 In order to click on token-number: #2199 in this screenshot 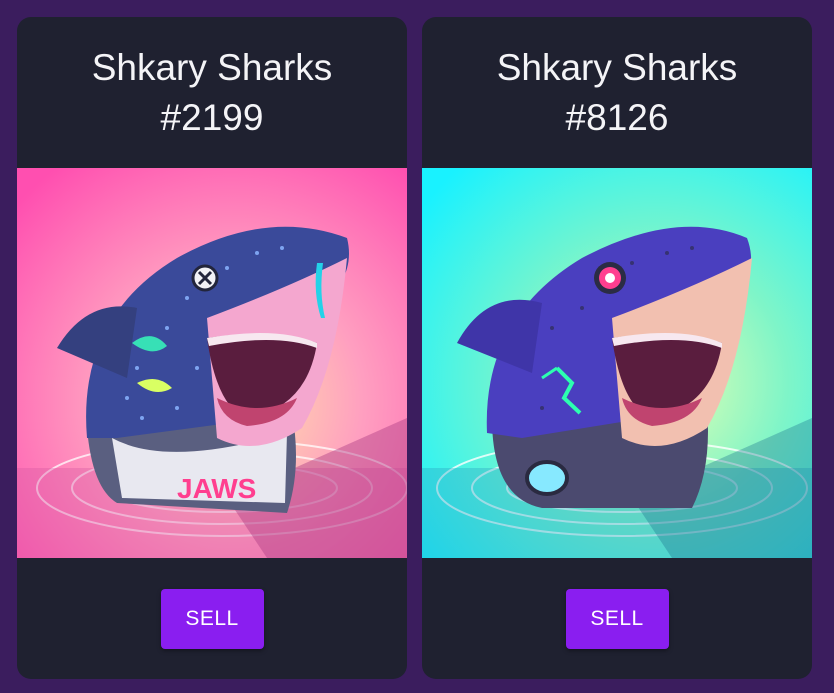, I will do `click(212, 117)`.